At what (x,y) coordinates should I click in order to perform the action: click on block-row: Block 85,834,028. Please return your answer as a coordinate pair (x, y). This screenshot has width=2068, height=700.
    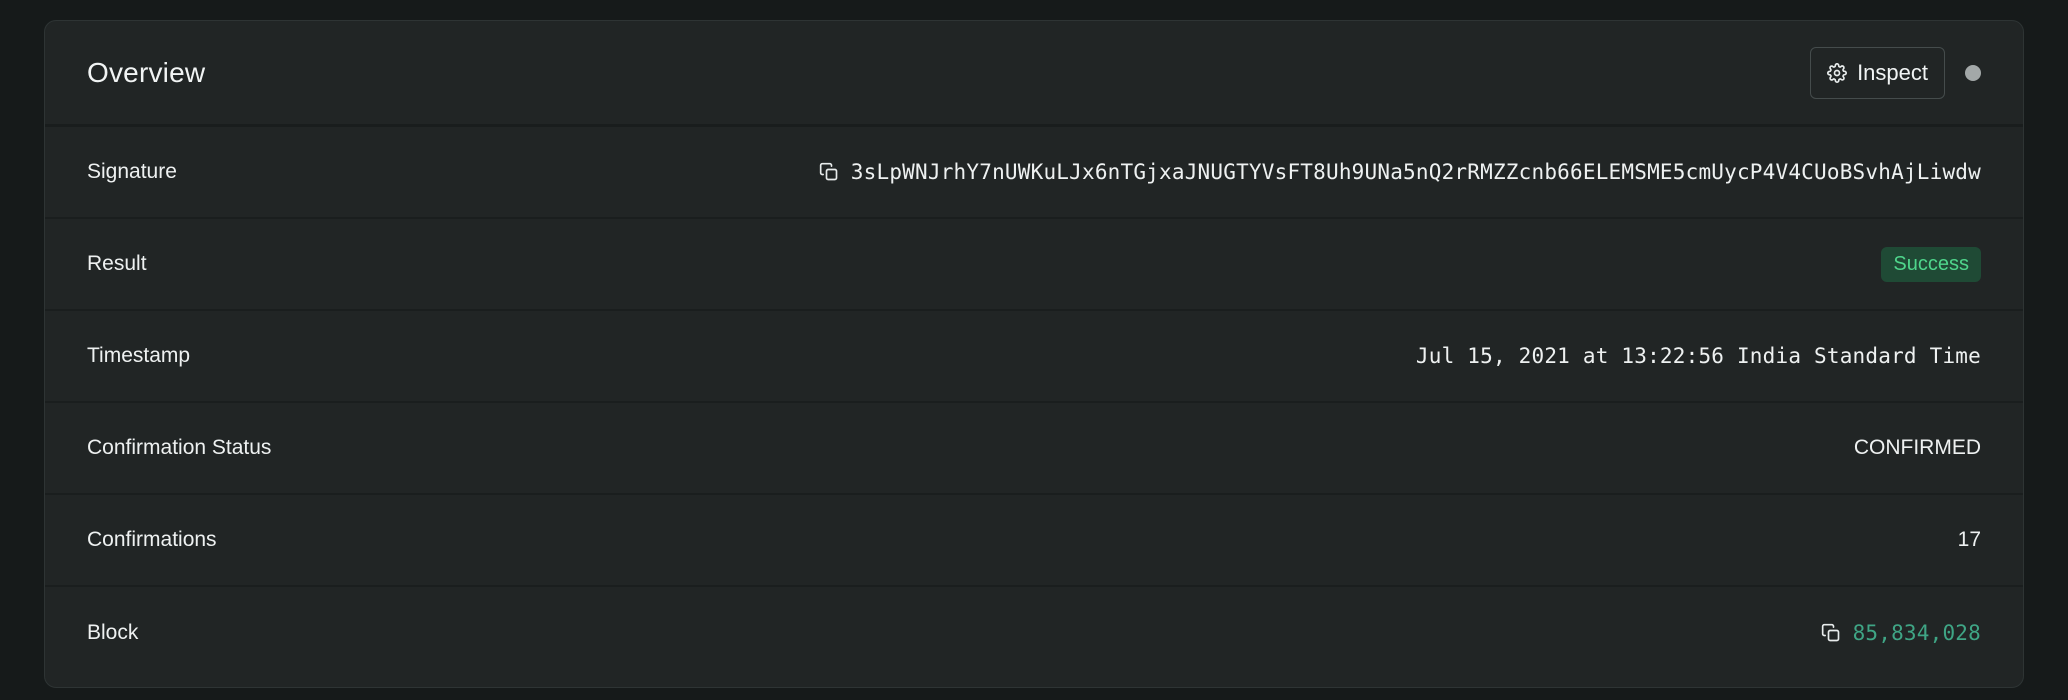
    Looking at the image, I should click on (1034, 633).